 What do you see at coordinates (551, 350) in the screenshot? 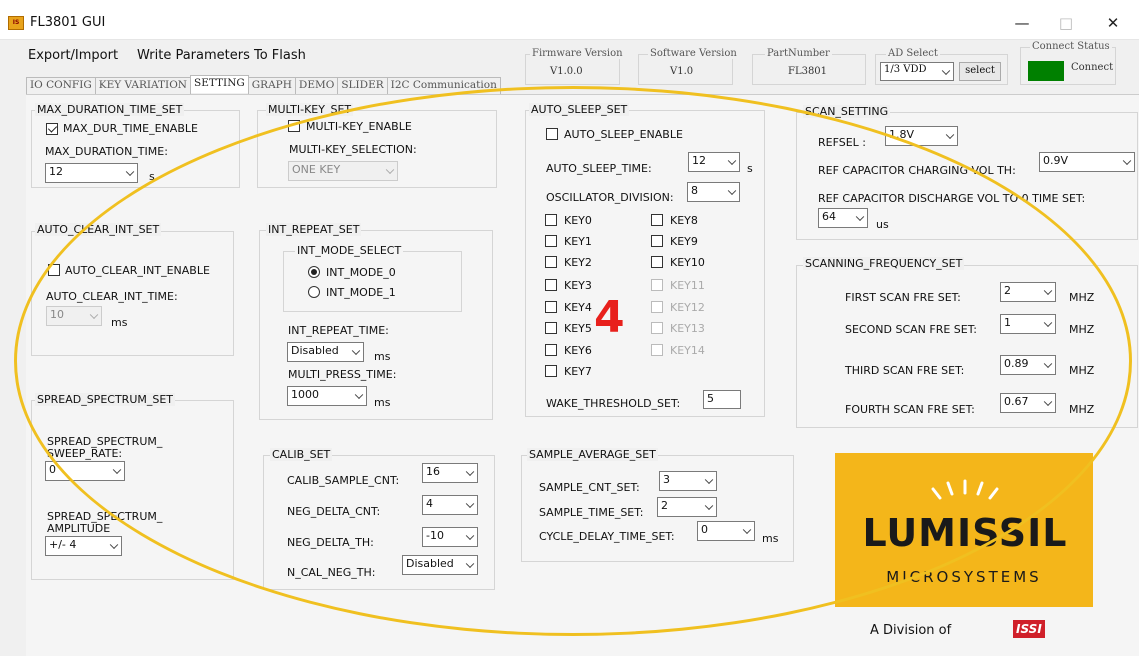
I see `key6-checkbox` at bounding box center [551, 350].